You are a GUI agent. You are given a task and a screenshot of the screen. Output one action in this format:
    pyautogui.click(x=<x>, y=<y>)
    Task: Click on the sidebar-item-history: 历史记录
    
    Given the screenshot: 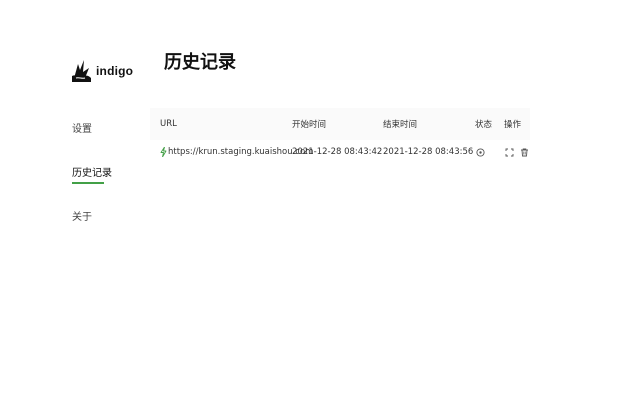 What is the action you would take?
    pyautogui.click(x=92, y=174)
    